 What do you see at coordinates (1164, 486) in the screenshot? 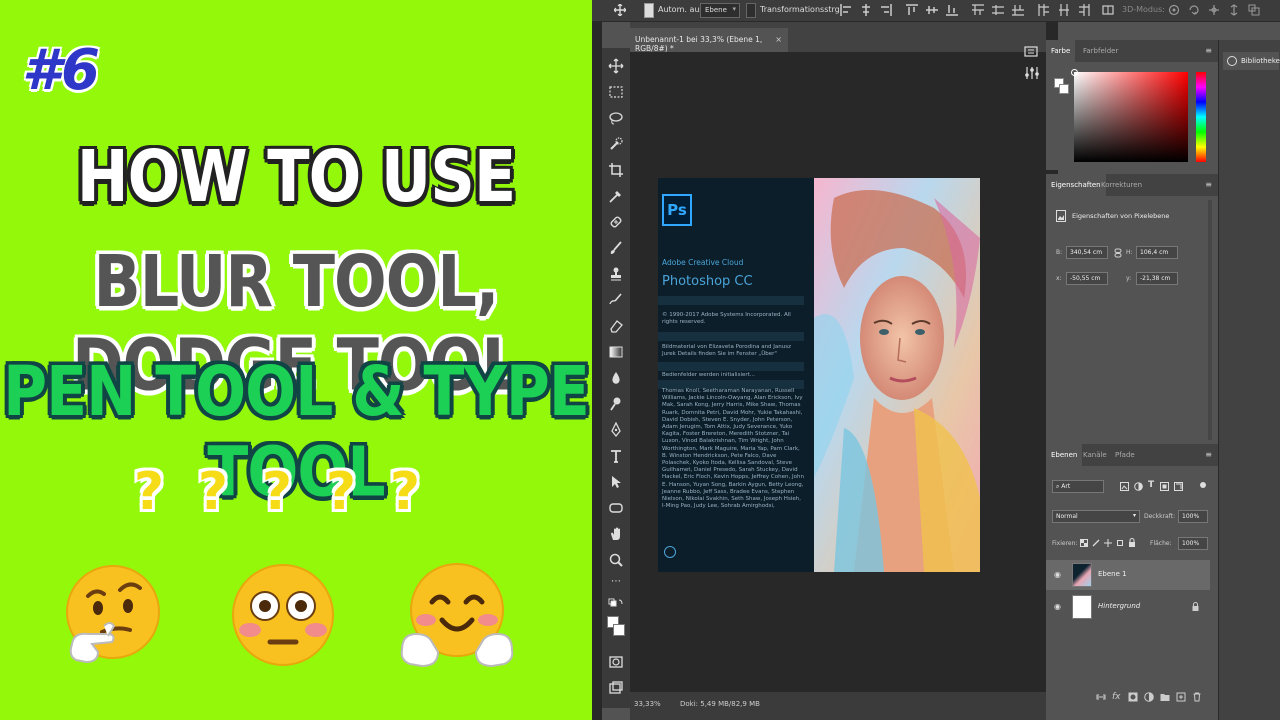
I see `filter-shape-icon` at bounding box center [1164, 486].